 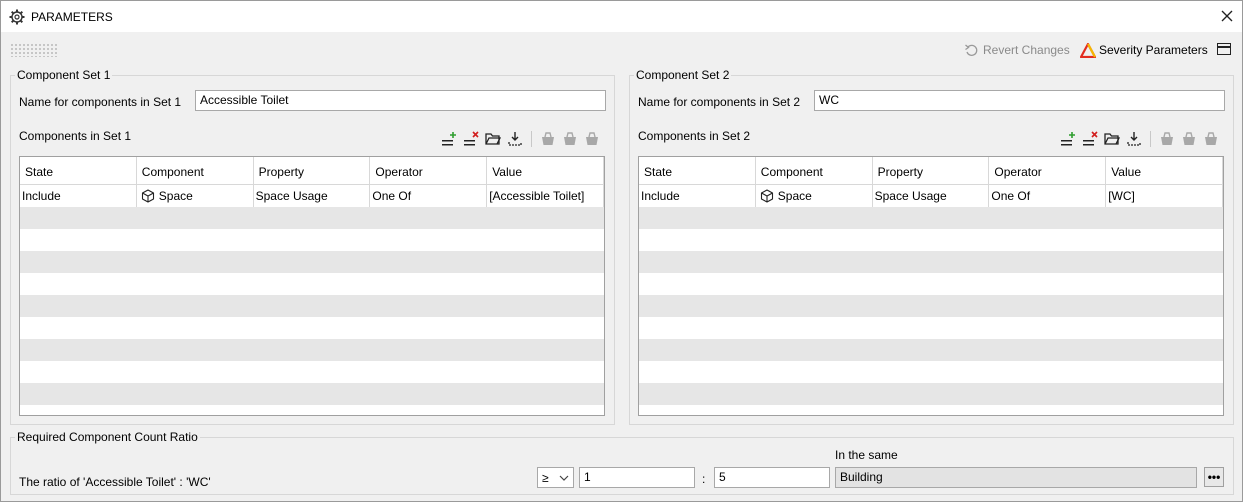 I want to click on set2-name-input: WC, so click(x=1019, y=100).